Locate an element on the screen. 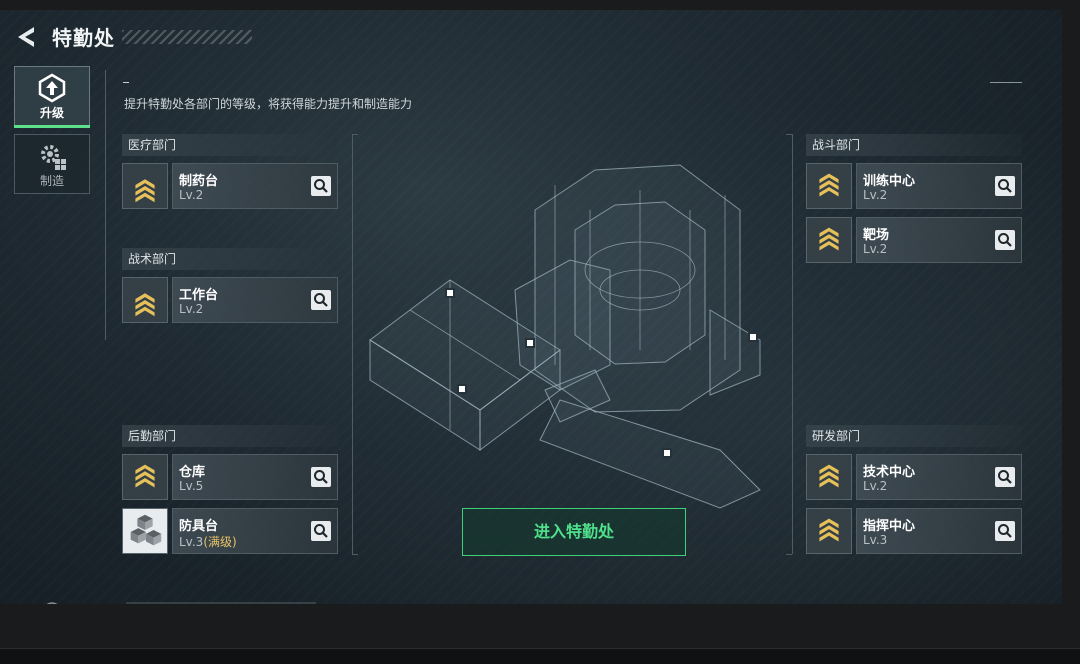 The width and height of the screenshot is (1080, 664). training-center-icon is located at coordinates (829, 186).